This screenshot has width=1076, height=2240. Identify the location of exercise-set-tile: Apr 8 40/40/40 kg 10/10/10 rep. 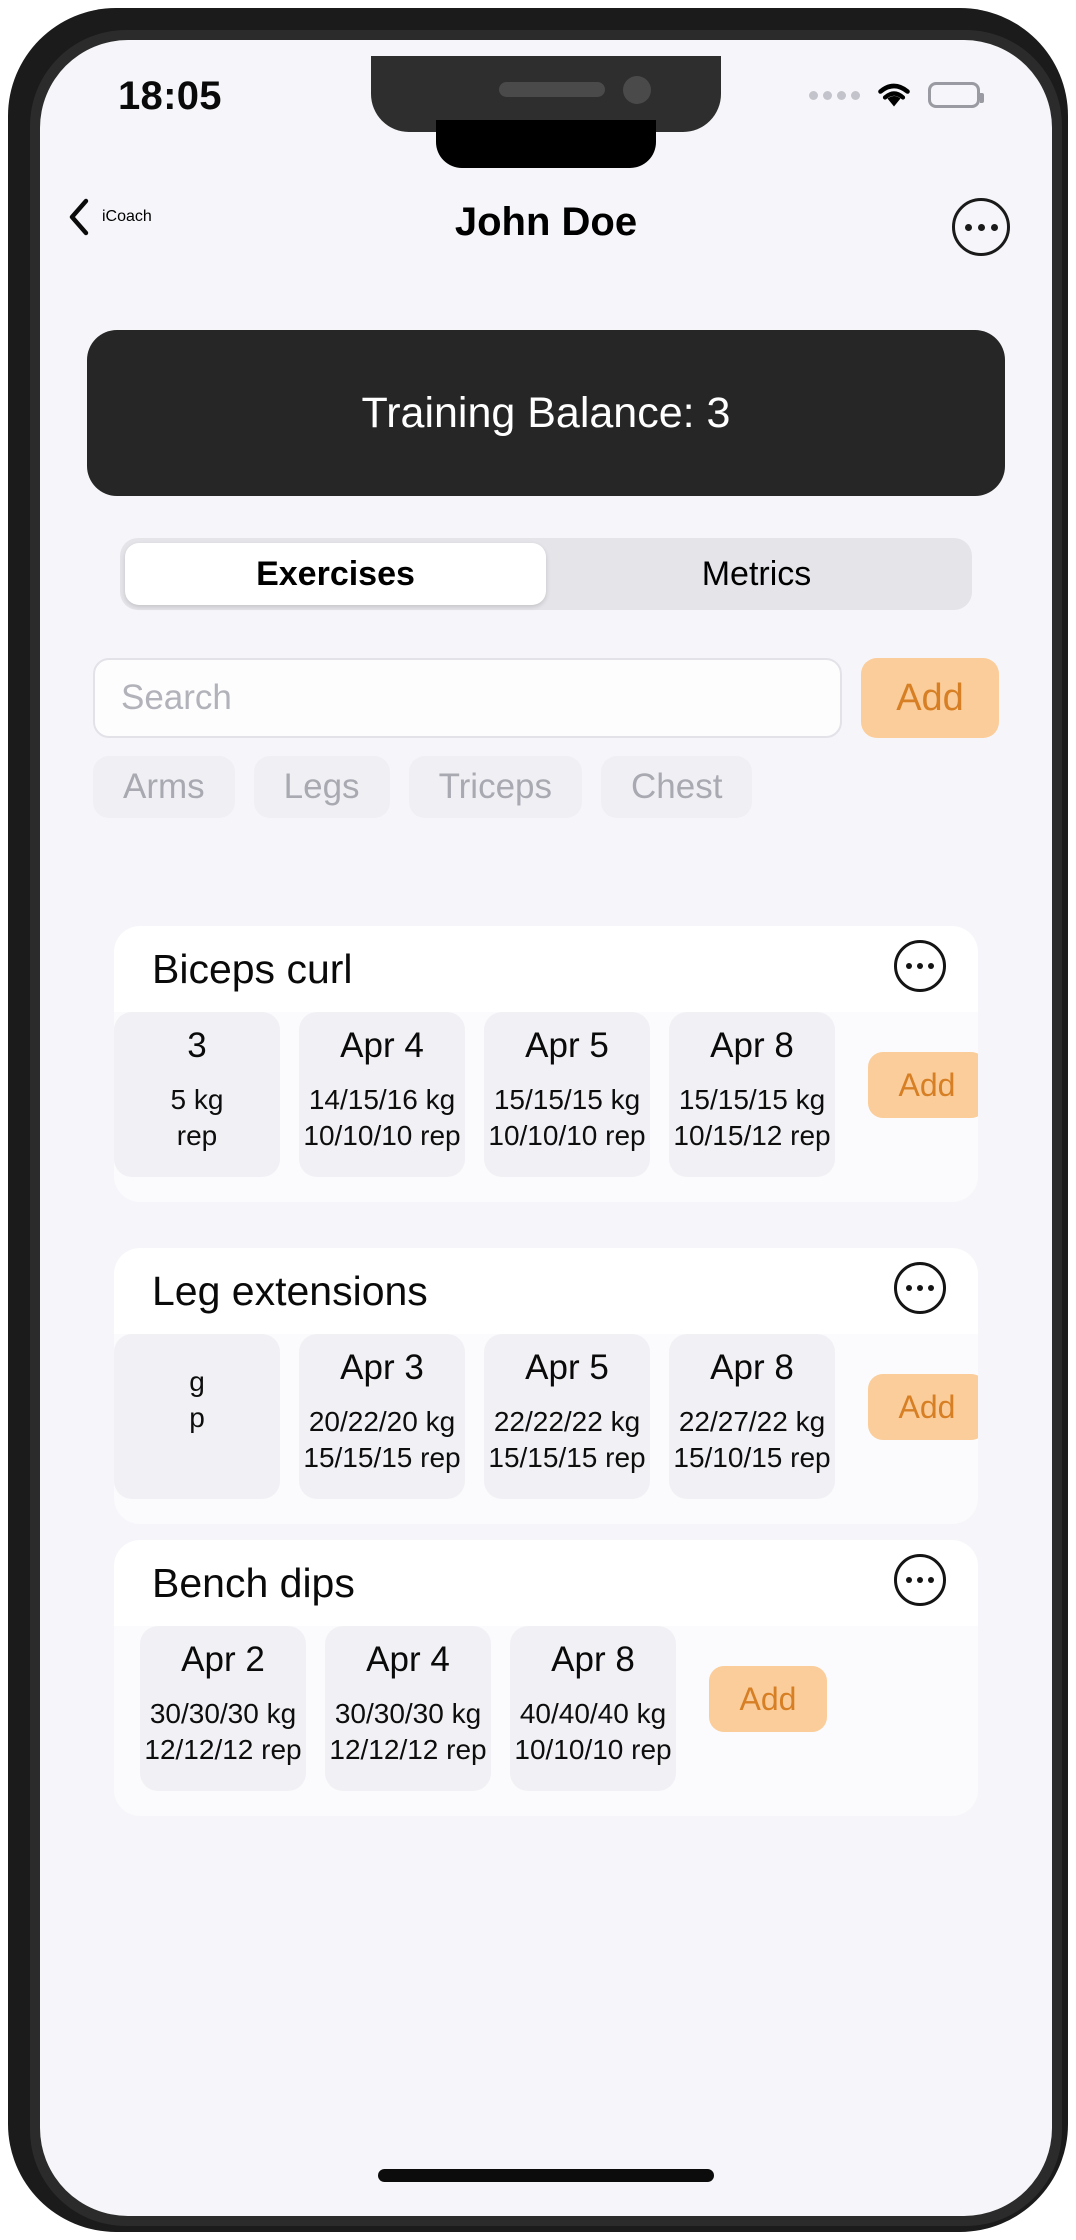
(593, 1708).